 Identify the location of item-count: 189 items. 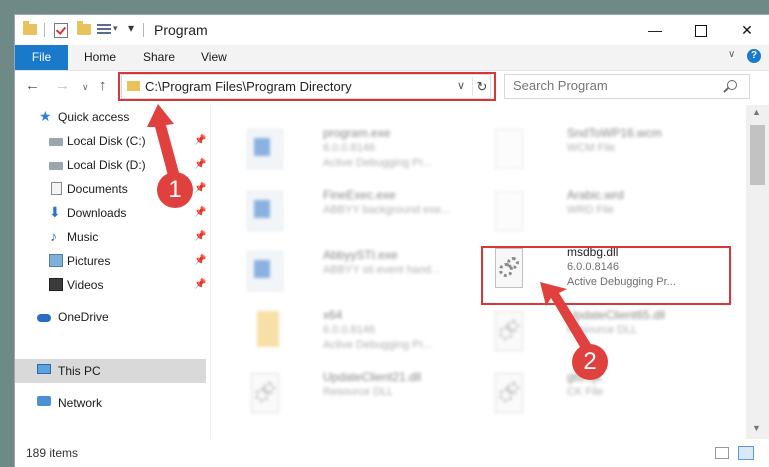
(52, 453).